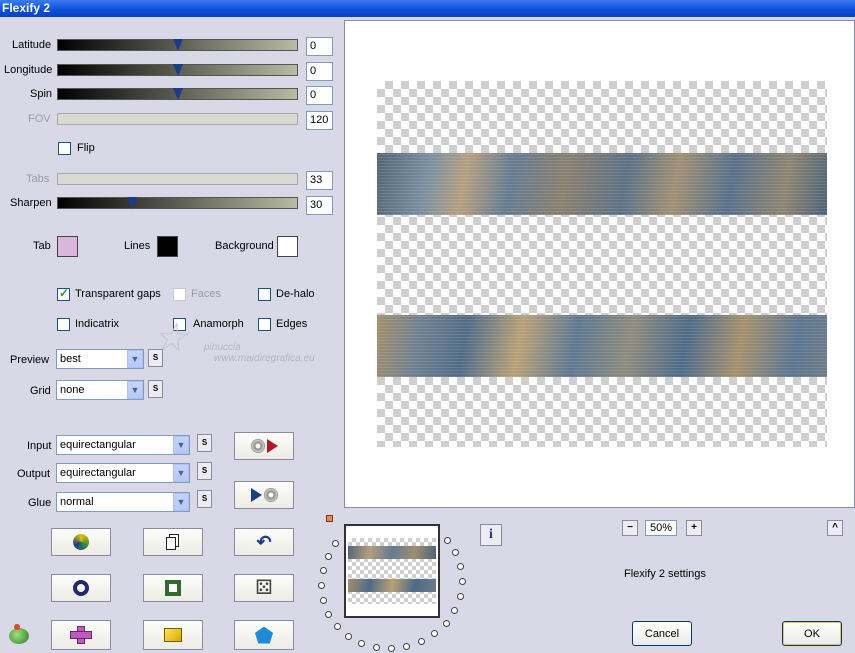 The width and height of the screenshot is (855, 653). What do you see at coordinates (173, 542) in the screenshot?
I see `copy-button` at bounding box center [173, 542].